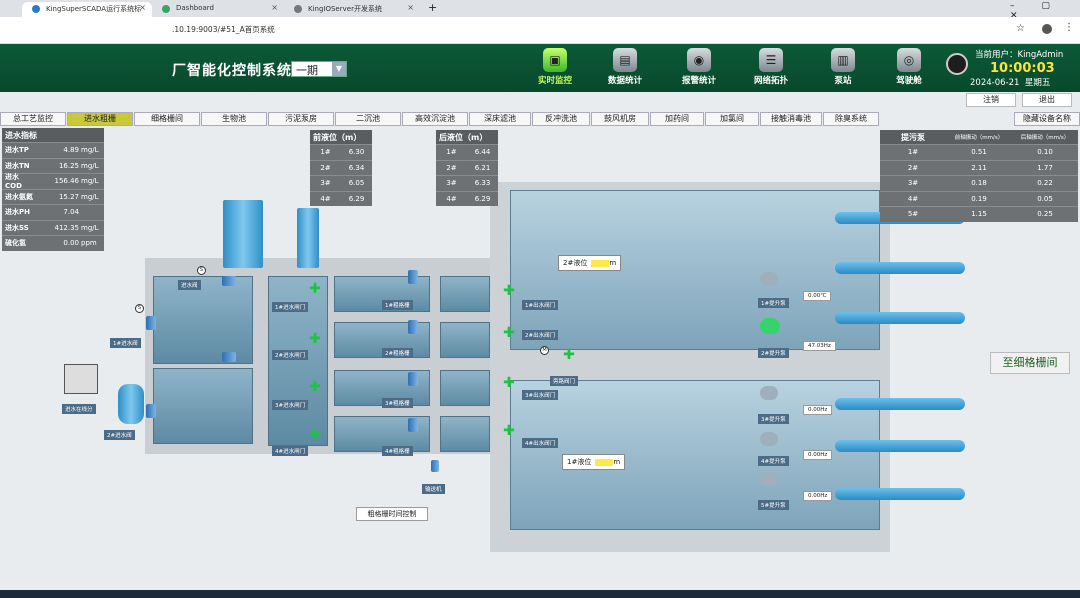  What do you see at coordinates (594, 462) in the screenshot?
I see `level-1-display: 1#液位 m` at bounding box center [594, 462].